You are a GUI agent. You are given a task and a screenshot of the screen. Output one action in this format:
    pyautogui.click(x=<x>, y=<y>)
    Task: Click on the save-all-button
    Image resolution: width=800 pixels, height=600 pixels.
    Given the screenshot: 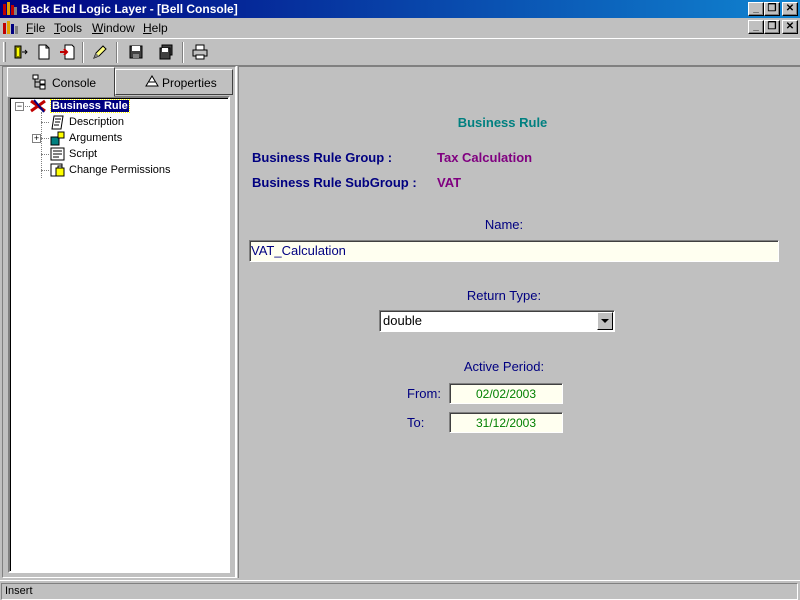 What is the action you would take?
    pyautogui.click(x=166, y=52)
    